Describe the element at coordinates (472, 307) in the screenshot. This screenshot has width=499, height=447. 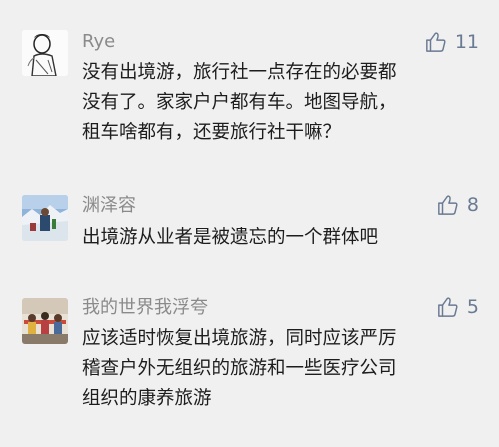
I see `like-count: 5` at that location.